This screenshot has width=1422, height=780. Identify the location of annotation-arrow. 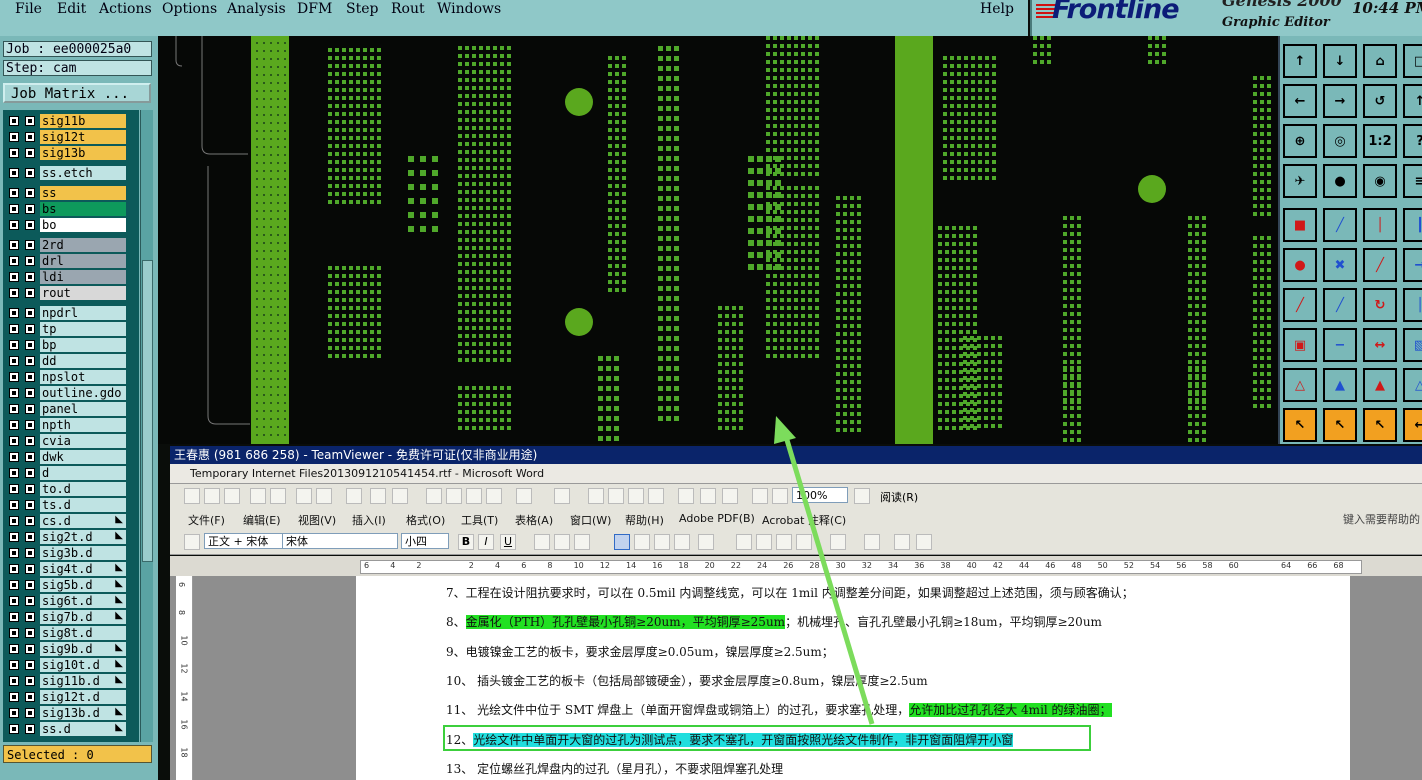
(824, 570).